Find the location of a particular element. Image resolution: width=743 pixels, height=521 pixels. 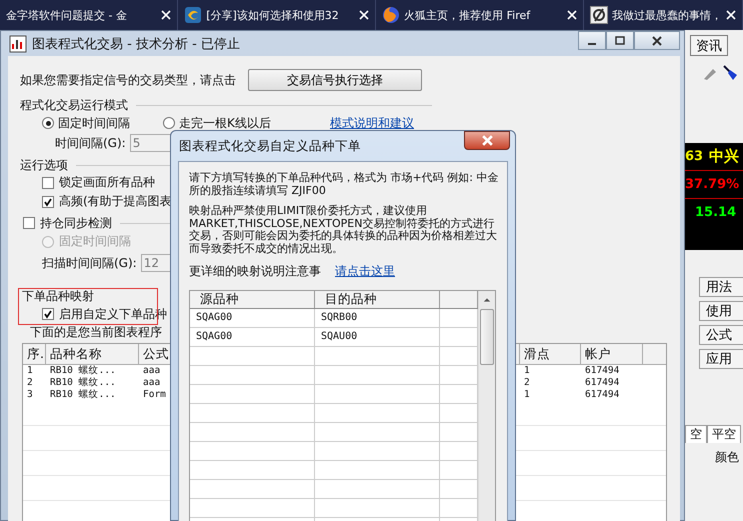

tab-title: 火狐主页，推荐使用 Firef is located at coordinates (468, 15).